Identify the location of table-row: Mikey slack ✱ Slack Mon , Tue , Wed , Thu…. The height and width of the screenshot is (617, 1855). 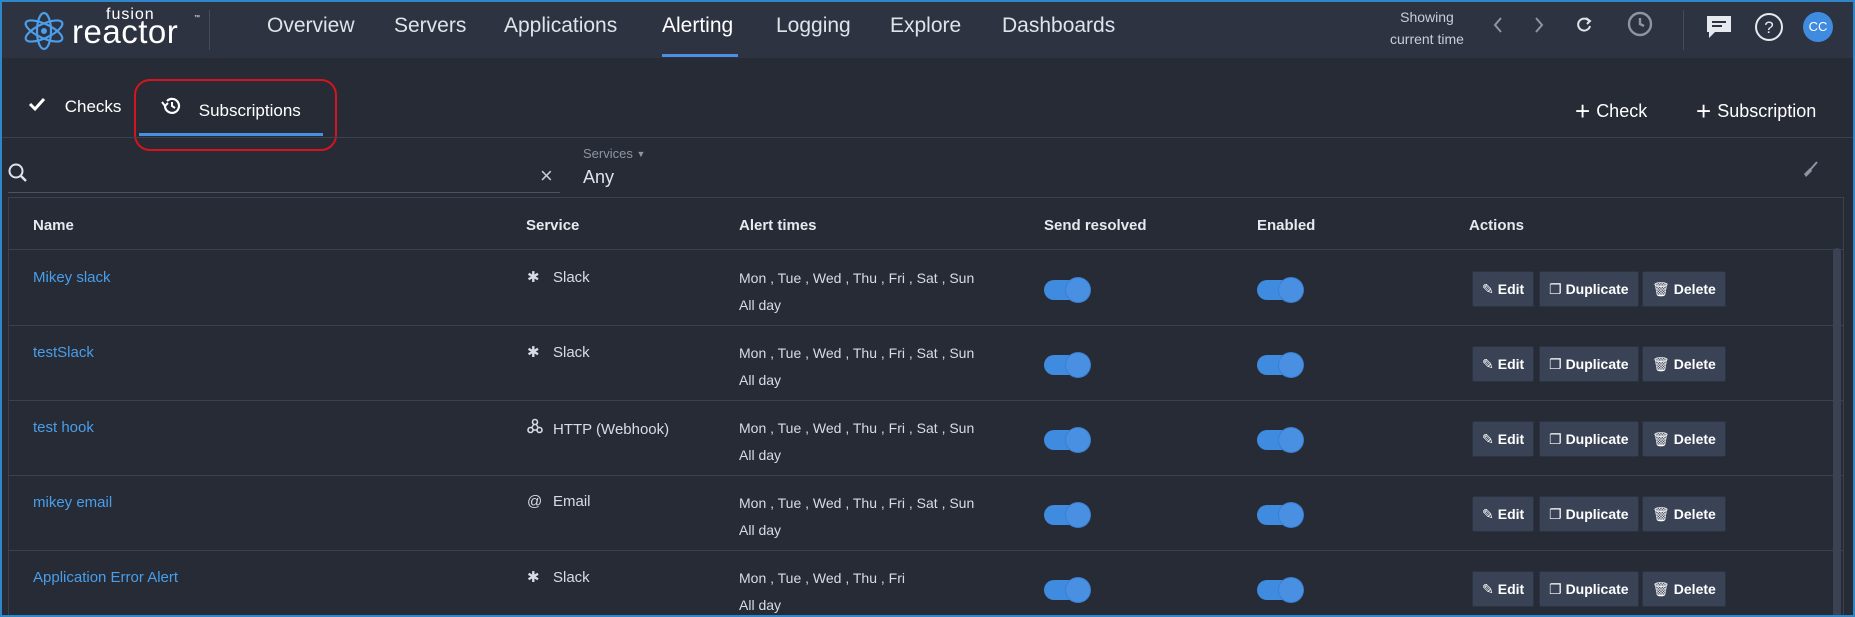
(926, 288).